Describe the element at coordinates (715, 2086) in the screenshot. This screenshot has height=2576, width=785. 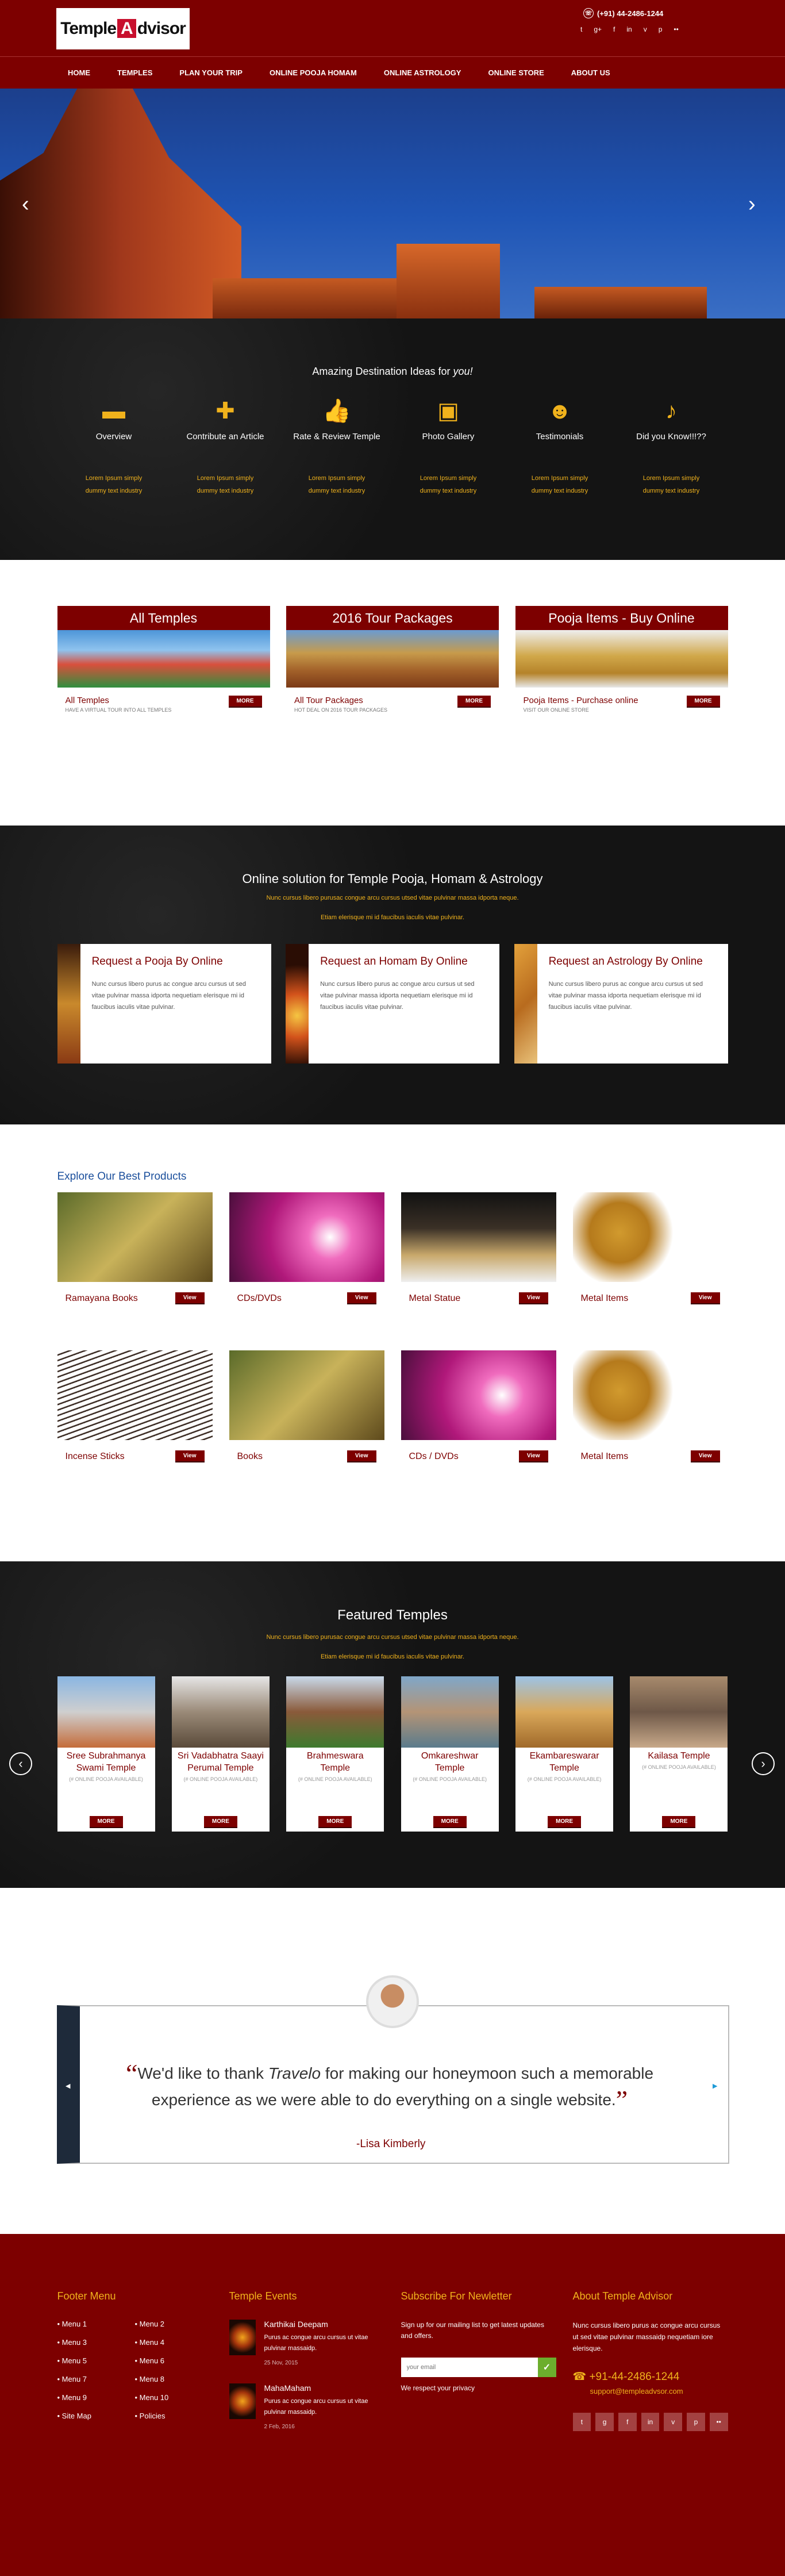
I see `testimonial-next-icon: ▶` at that location.